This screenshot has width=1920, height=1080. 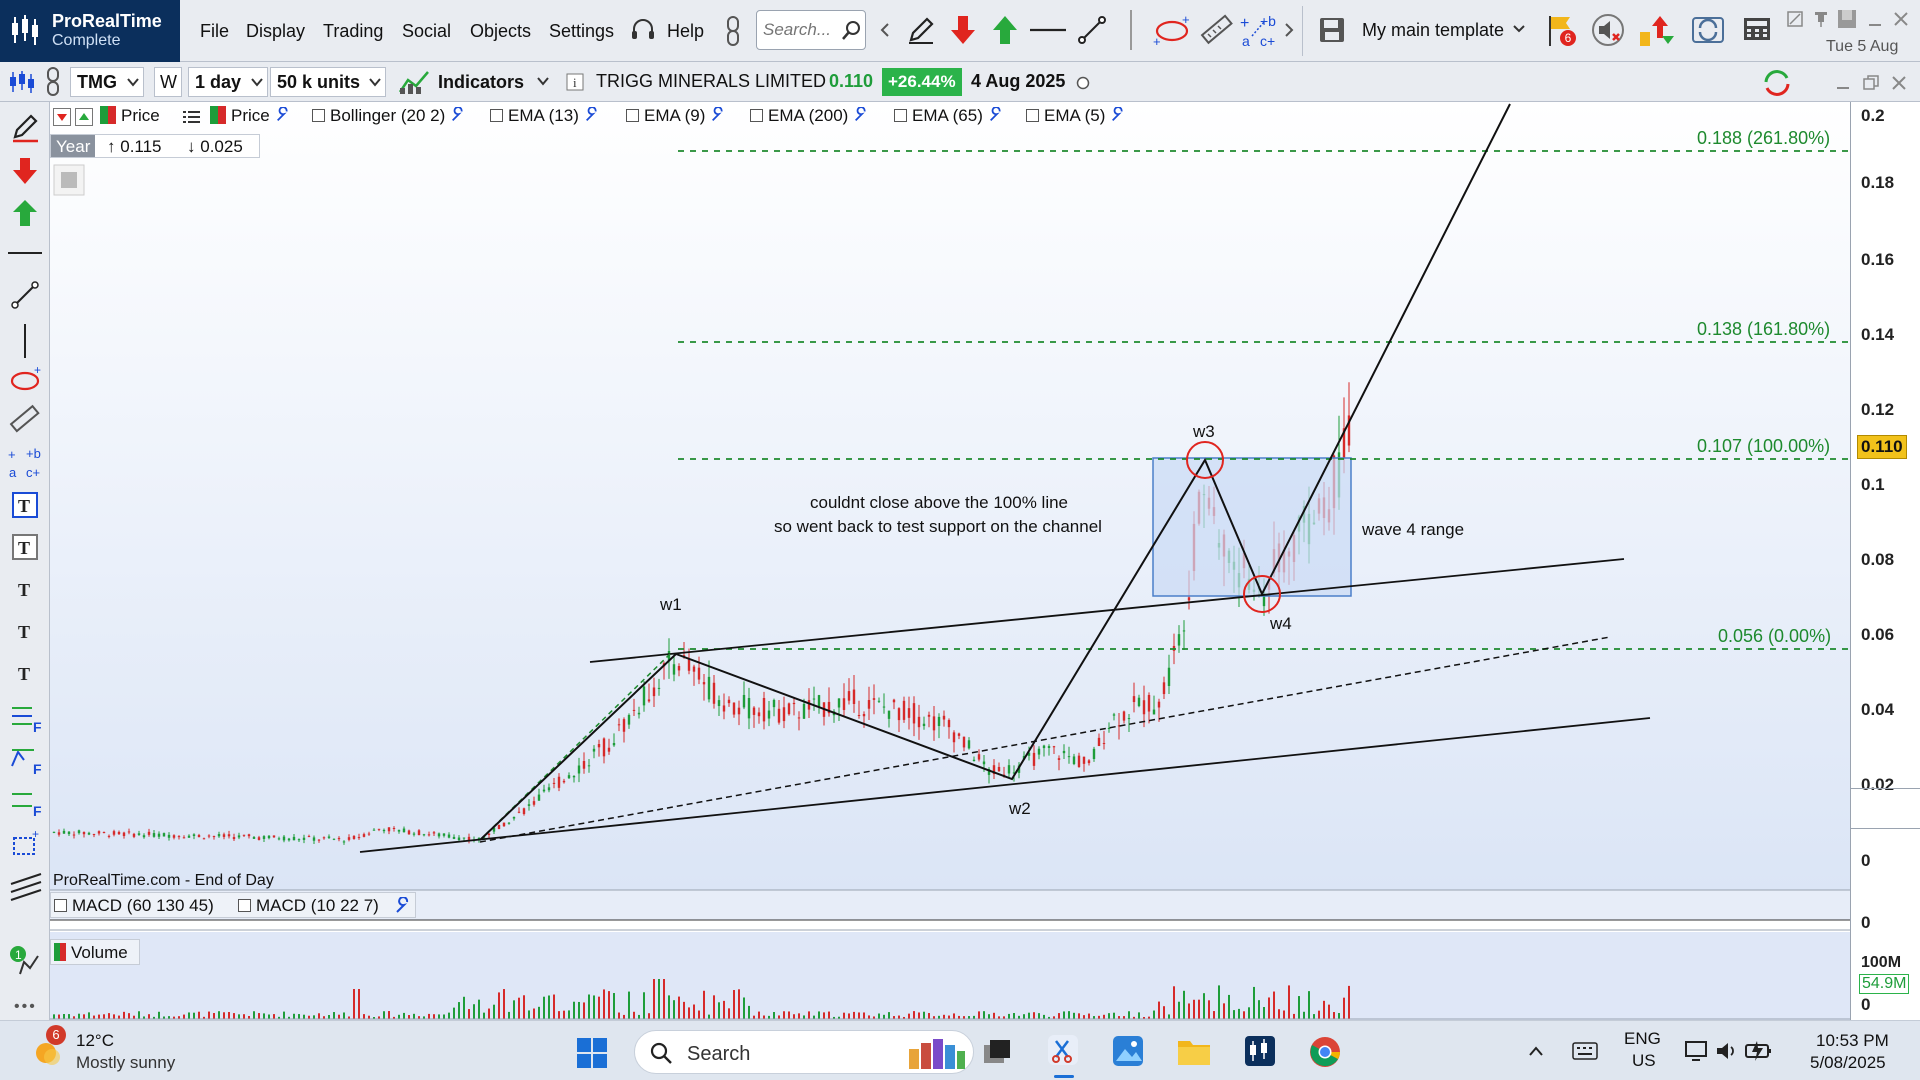 What do you see at coordinates (463, 82) in the screenshot?
I see `indicators-button: Indicators` at bounding box center [463, 82].